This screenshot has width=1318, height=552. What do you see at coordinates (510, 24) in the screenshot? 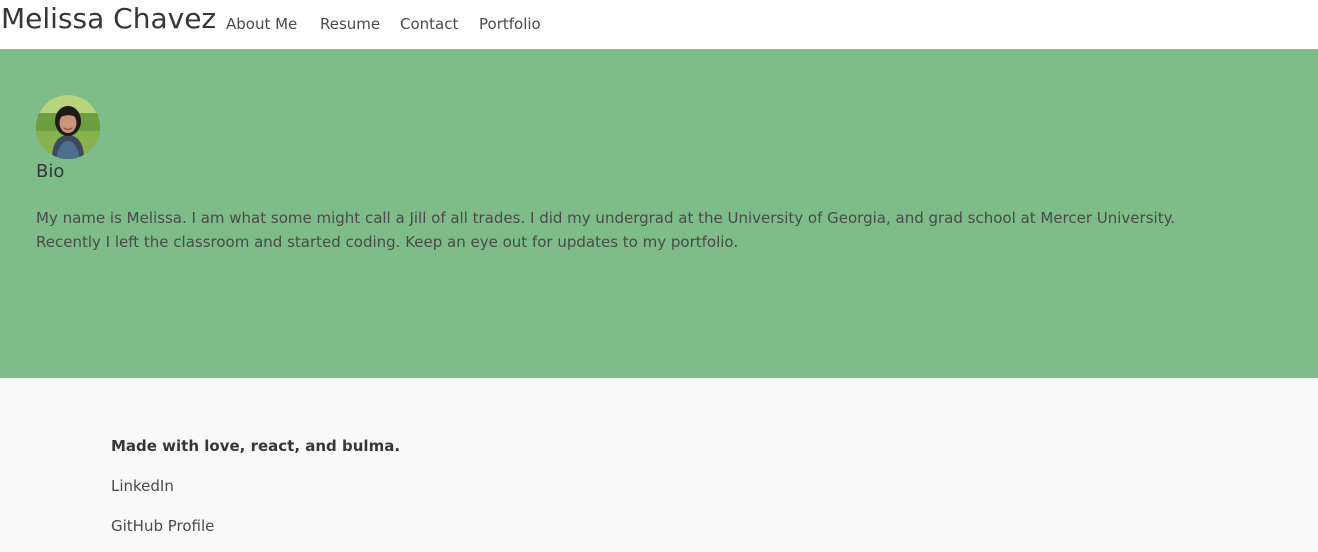
I see `nav-item-portfolio: Portfolio` at bounding box center [510, 24].